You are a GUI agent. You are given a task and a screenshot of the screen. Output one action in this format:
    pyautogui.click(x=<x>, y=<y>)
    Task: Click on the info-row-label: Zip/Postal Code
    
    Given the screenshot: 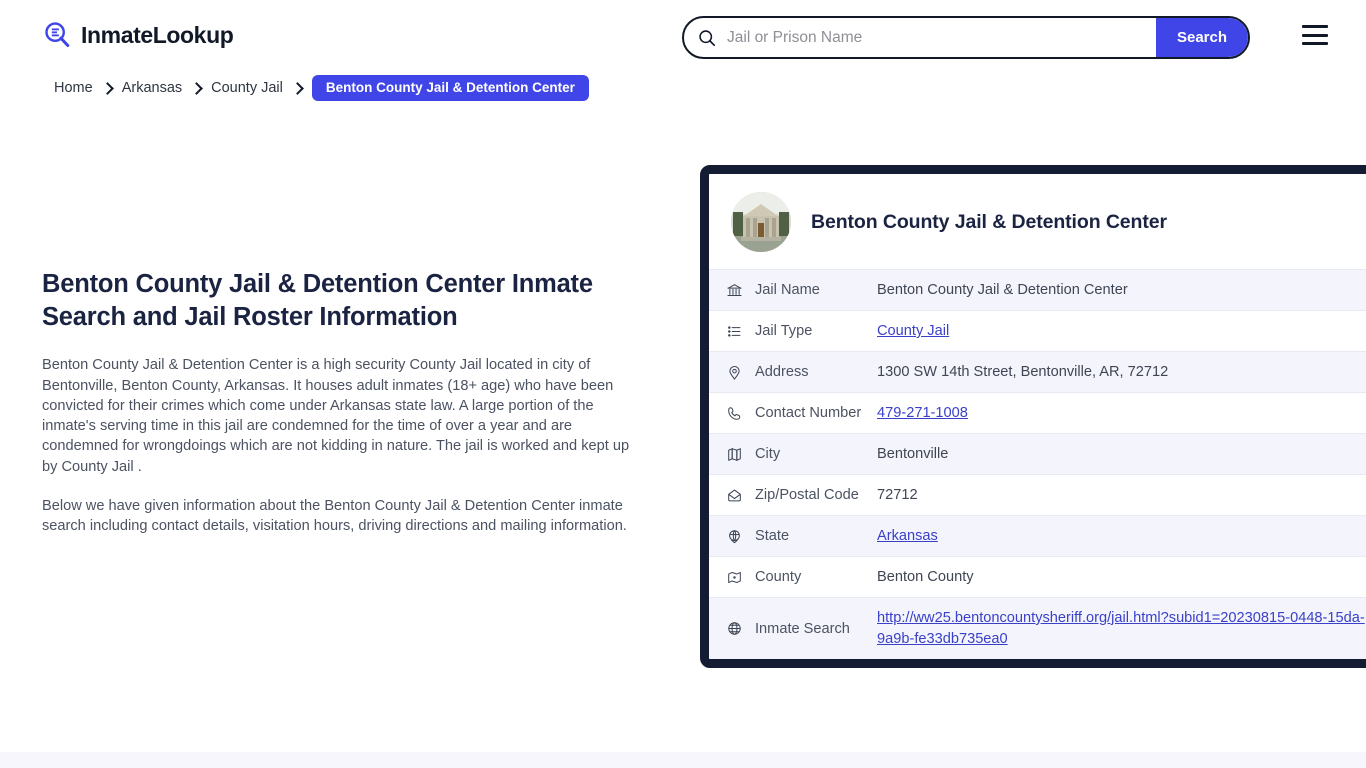 What is the action you would take?
    pyautogui.click(x=807, y=495)
    